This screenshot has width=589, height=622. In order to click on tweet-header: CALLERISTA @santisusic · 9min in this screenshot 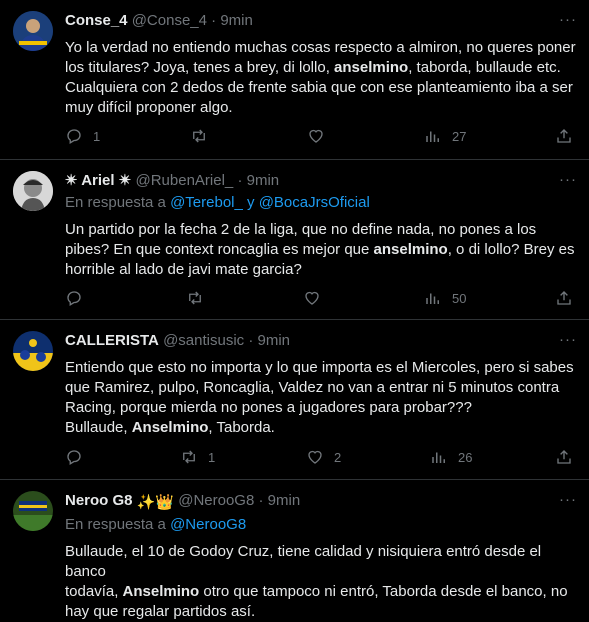, I will do `click(321, 341)`.